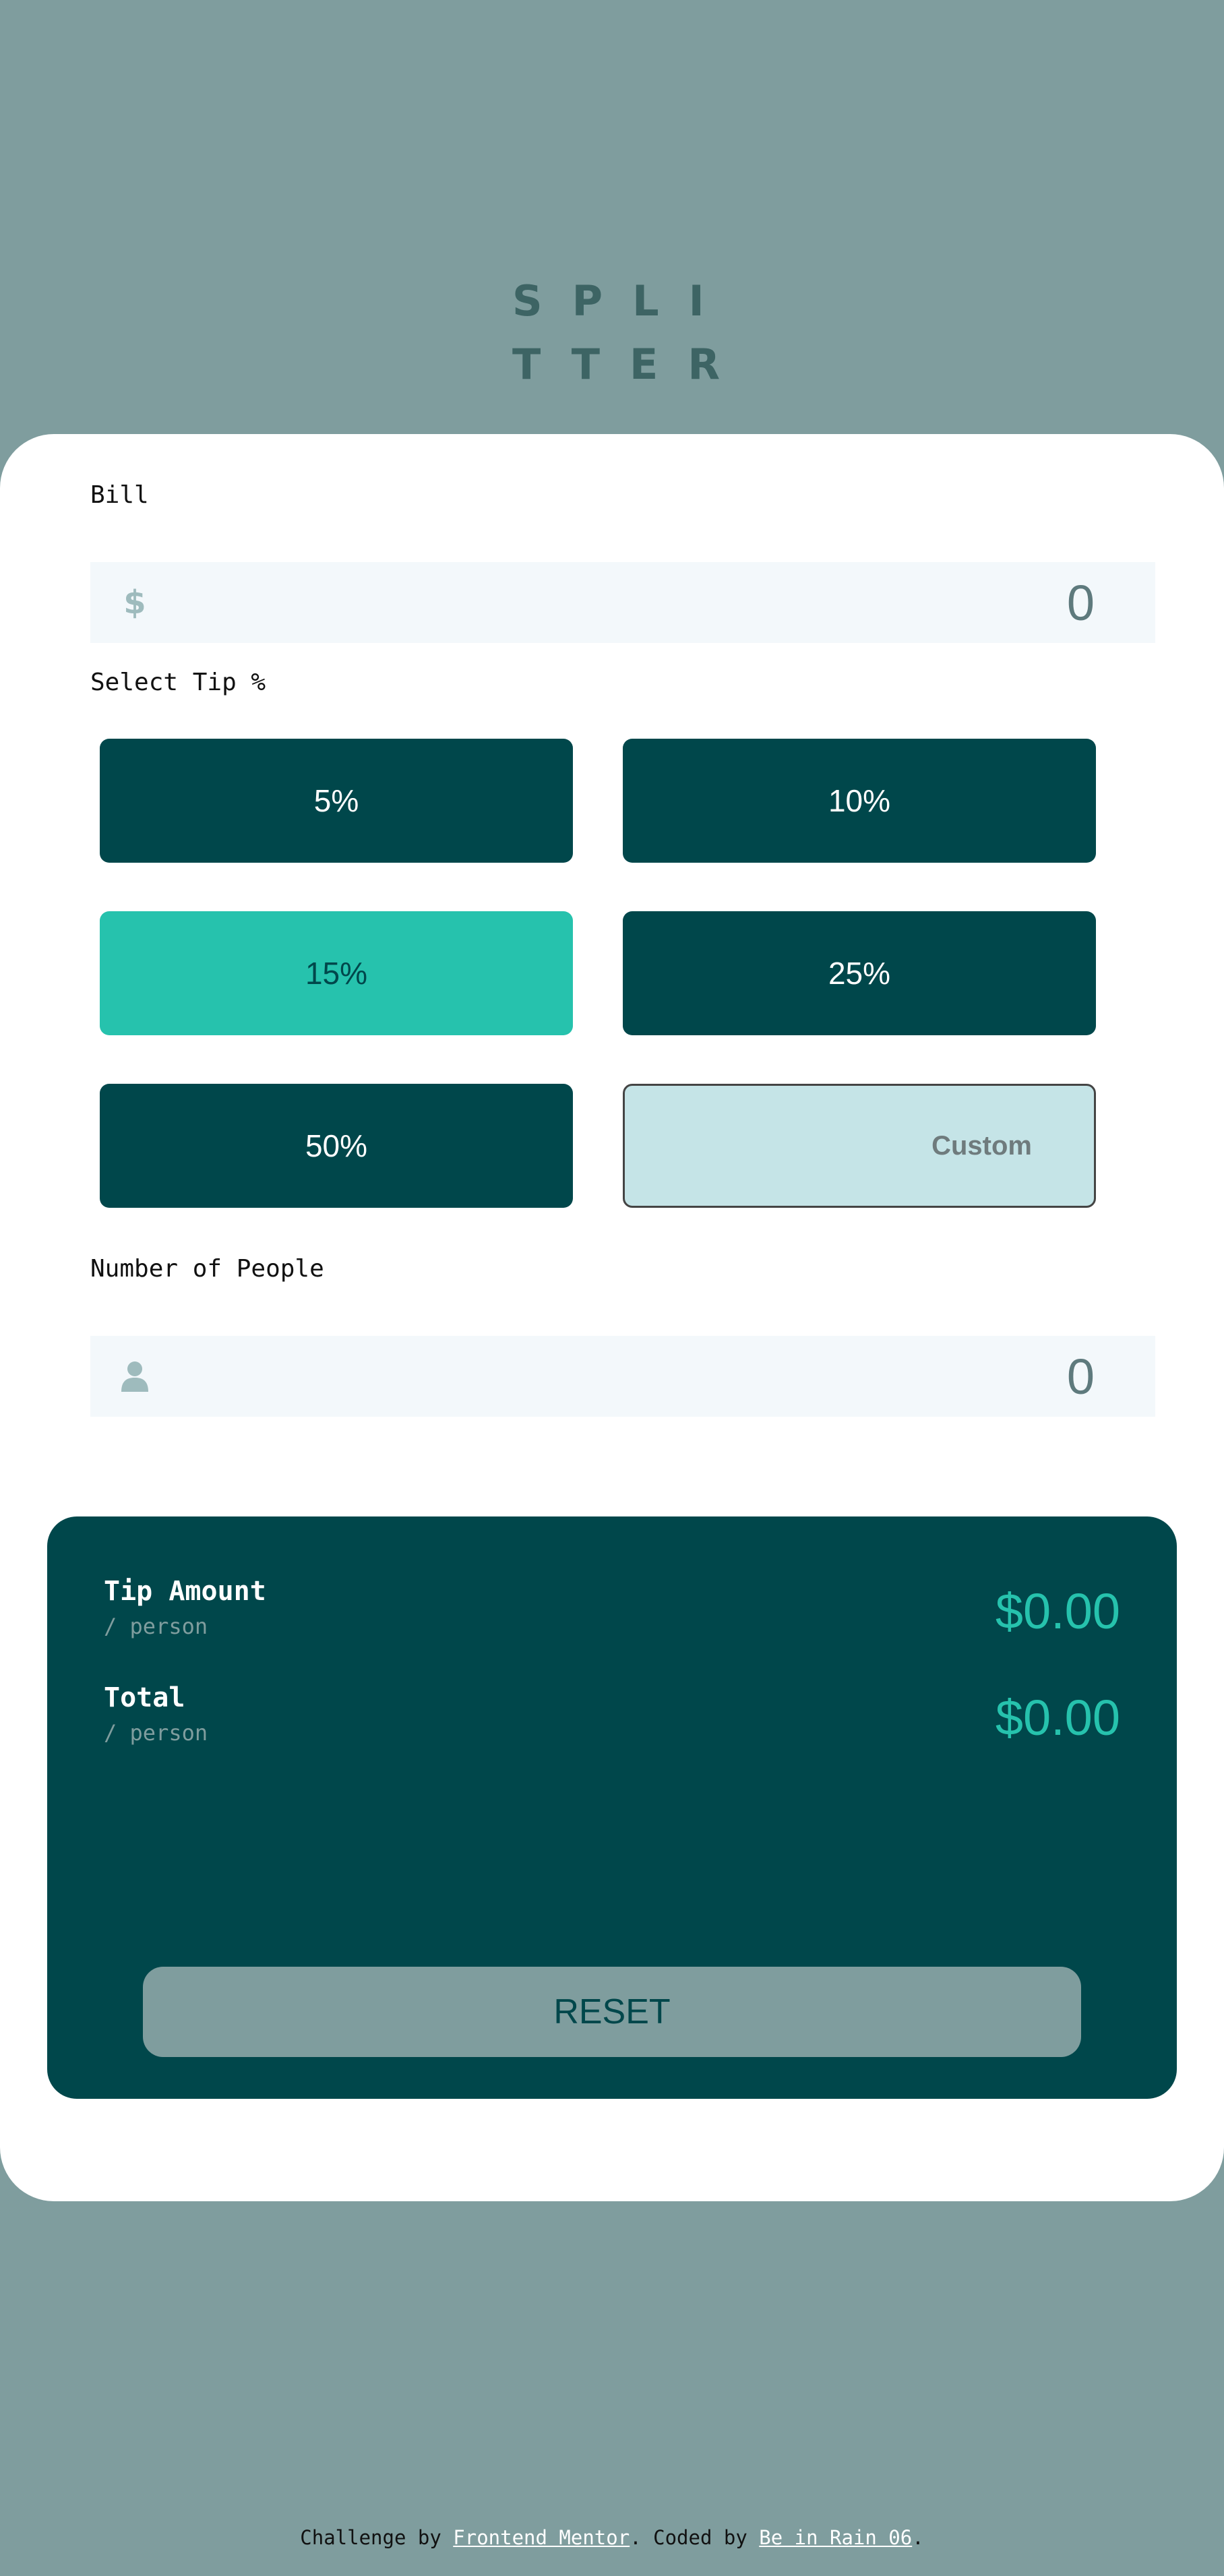 Image resolution: width=1224 pixels, height=2576 pixels. I want to click on bill-value: 0, so click(1080, 603).